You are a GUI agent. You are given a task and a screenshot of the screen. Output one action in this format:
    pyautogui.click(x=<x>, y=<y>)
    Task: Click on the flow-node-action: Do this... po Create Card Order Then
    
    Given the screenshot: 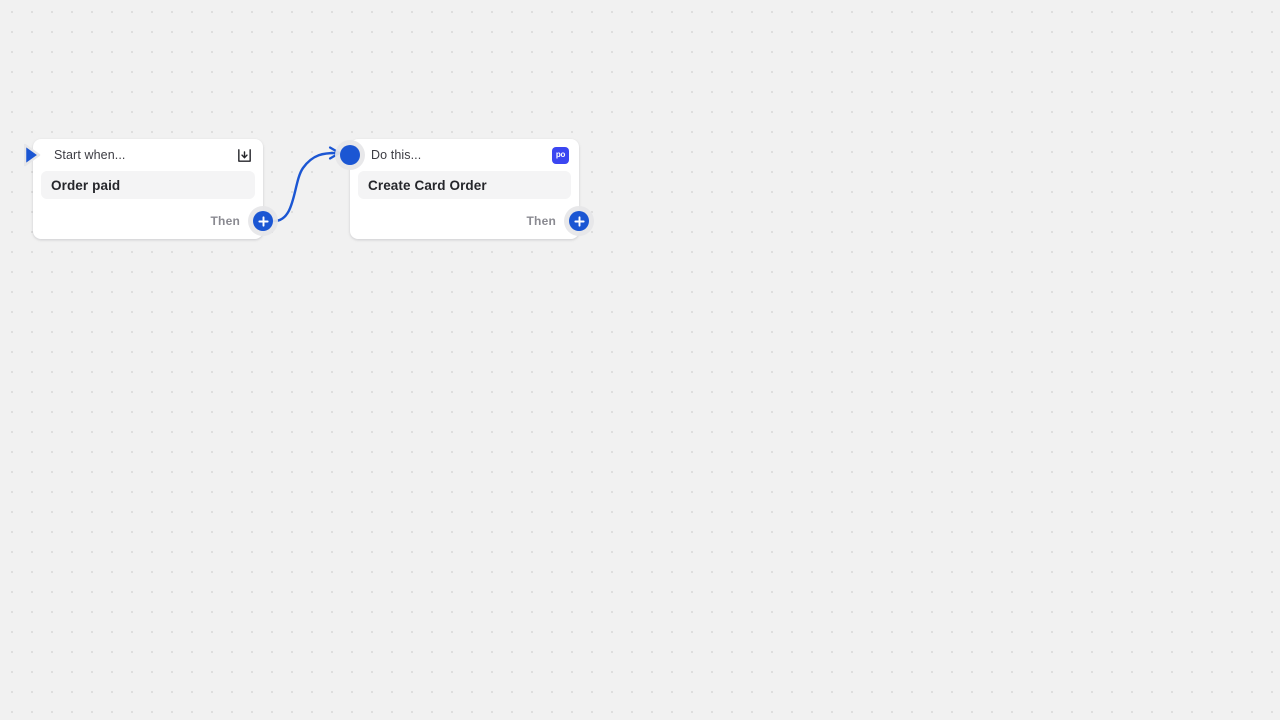 What is the action you would take?
    pyautogui.click(x=464, y=189)
    